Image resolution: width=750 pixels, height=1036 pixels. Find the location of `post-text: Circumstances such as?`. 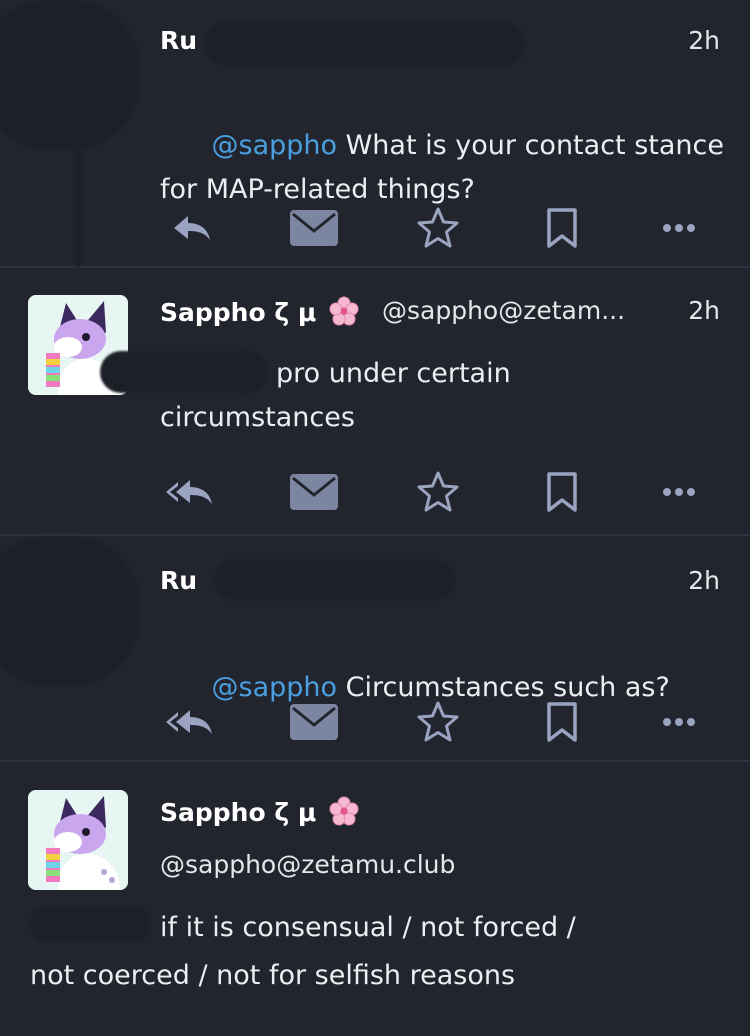

post-text: Circumstances such as? is located at coordinates (503, 687).